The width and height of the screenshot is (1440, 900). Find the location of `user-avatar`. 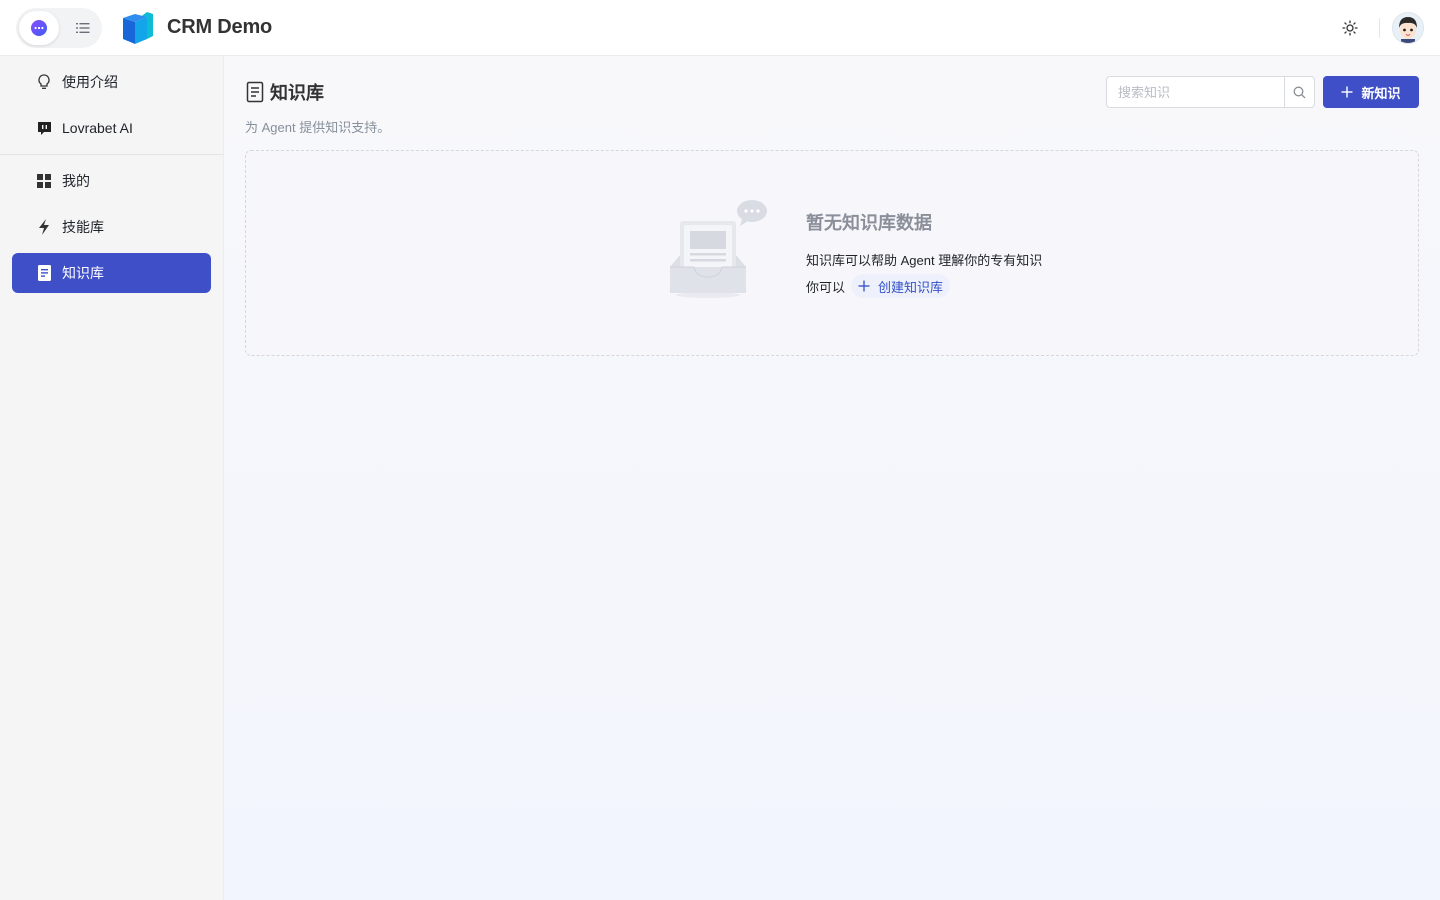

user-avatar is located at coordinates (1408, 28).